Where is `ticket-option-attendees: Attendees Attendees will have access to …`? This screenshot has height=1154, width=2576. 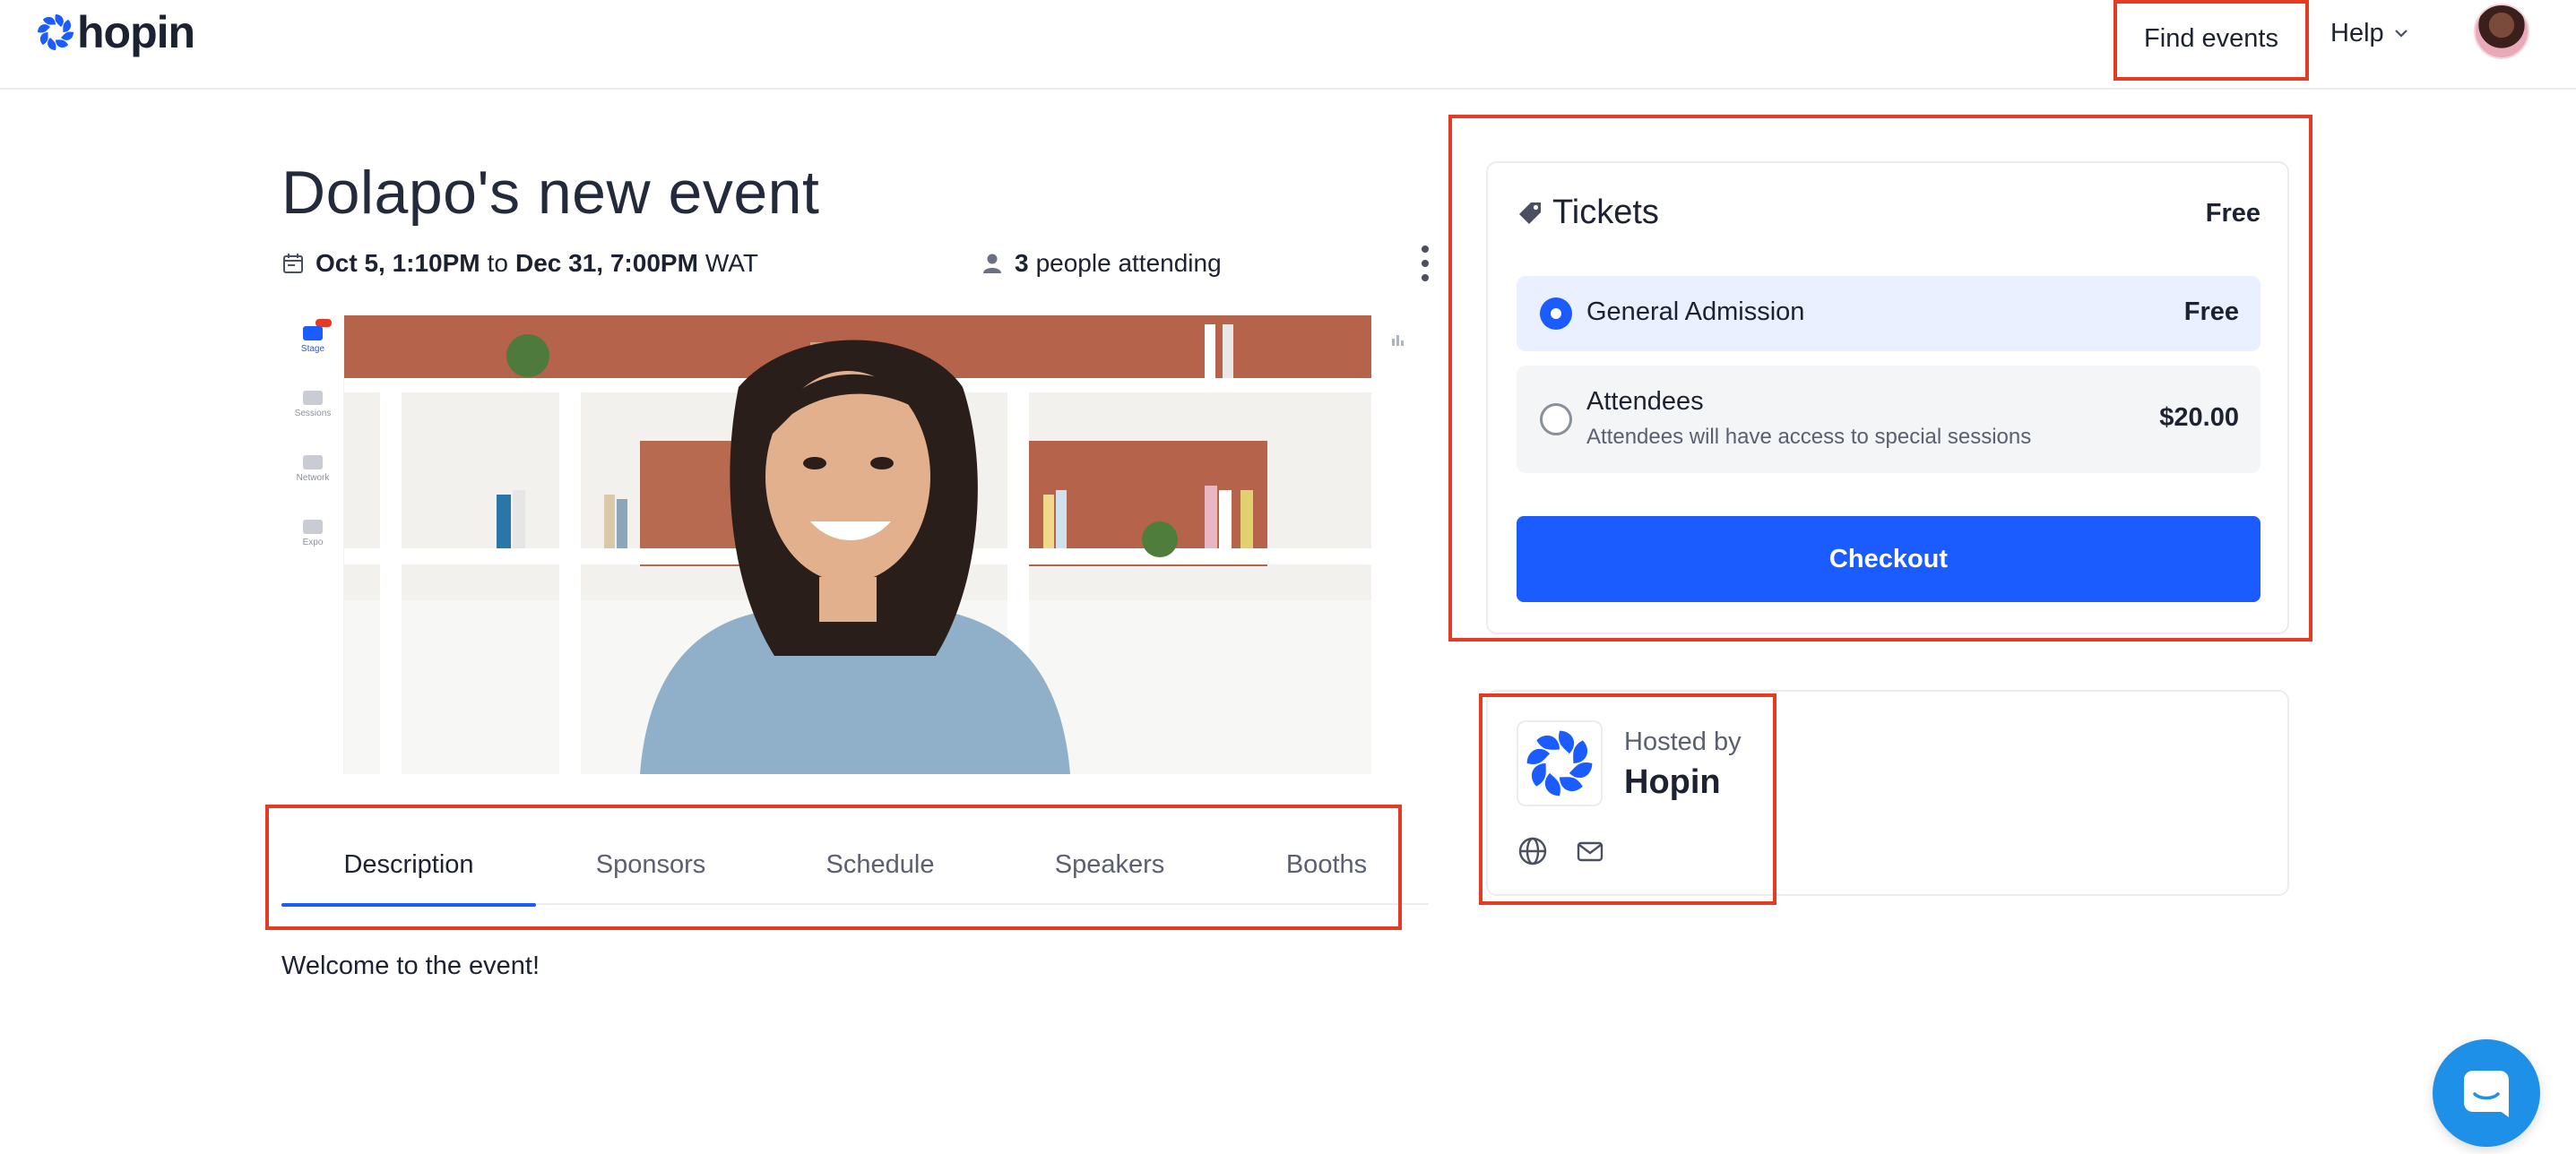
ticket-option-attendees: Attendees Attendees will have access to … is located at coordinates (1888, 419).